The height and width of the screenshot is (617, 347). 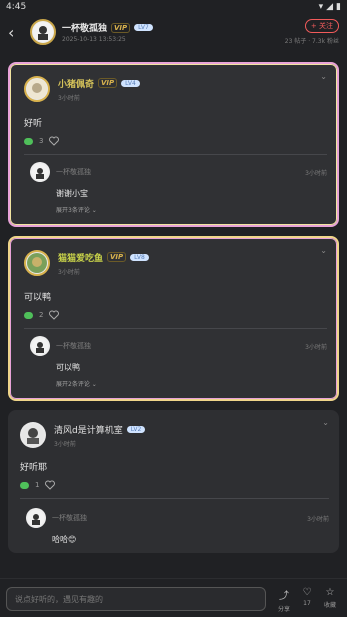 I want to click on post-date: 2025-10-13 13:53:25, so click(x=94, y=39).